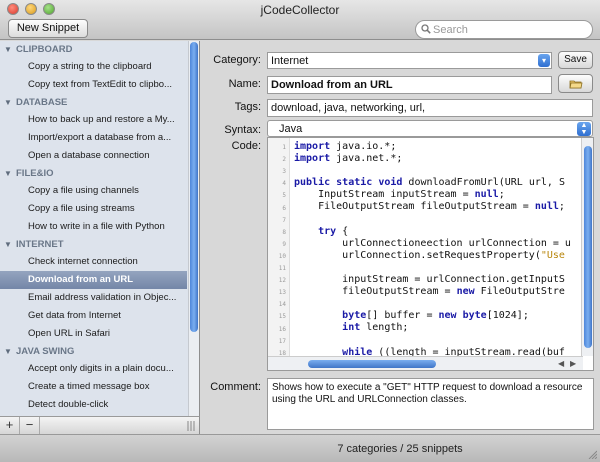 The image size is (600, 462). I want to click on code-vertical-scroll-thumb, so click(588, 247).